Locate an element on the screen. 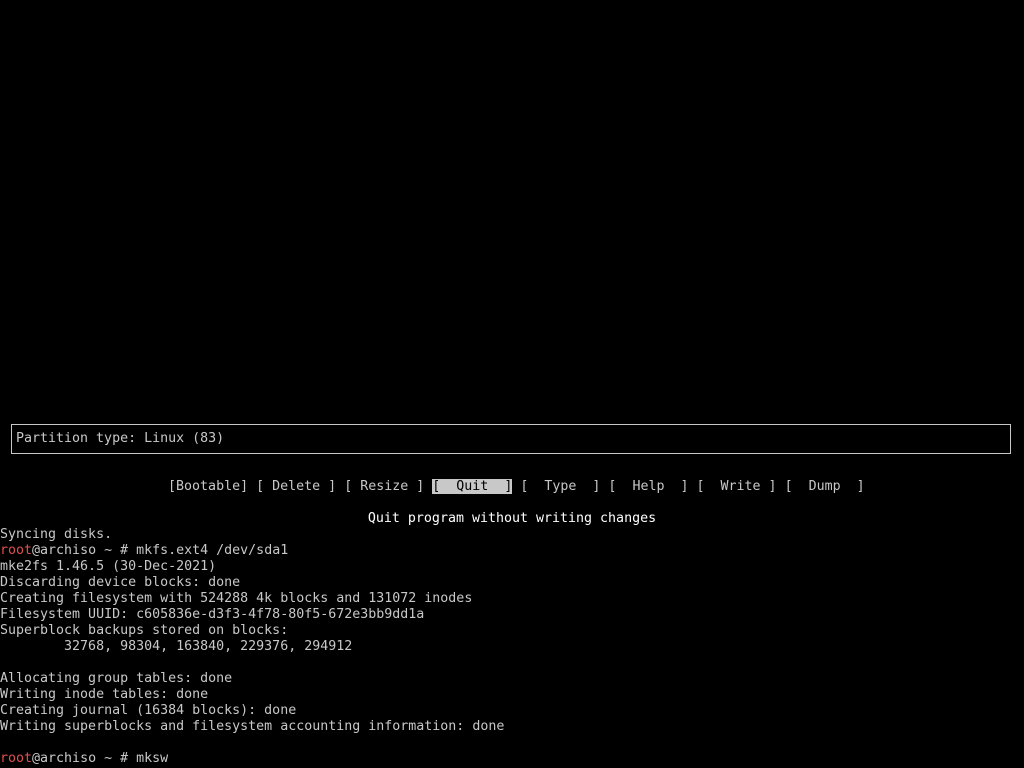 The image size is (1024, 768). output-line: Writing inode tables: done is located at coordinates (104, 694).